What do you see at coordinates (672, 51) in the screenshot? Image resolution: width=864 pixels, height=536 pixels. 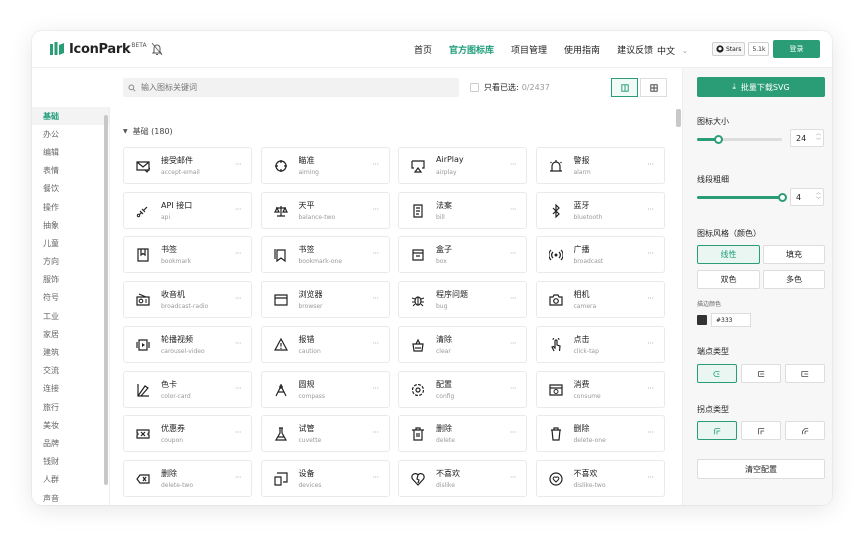 I see `language-select: 中文 ⌄` at bounding box center [672, 51].